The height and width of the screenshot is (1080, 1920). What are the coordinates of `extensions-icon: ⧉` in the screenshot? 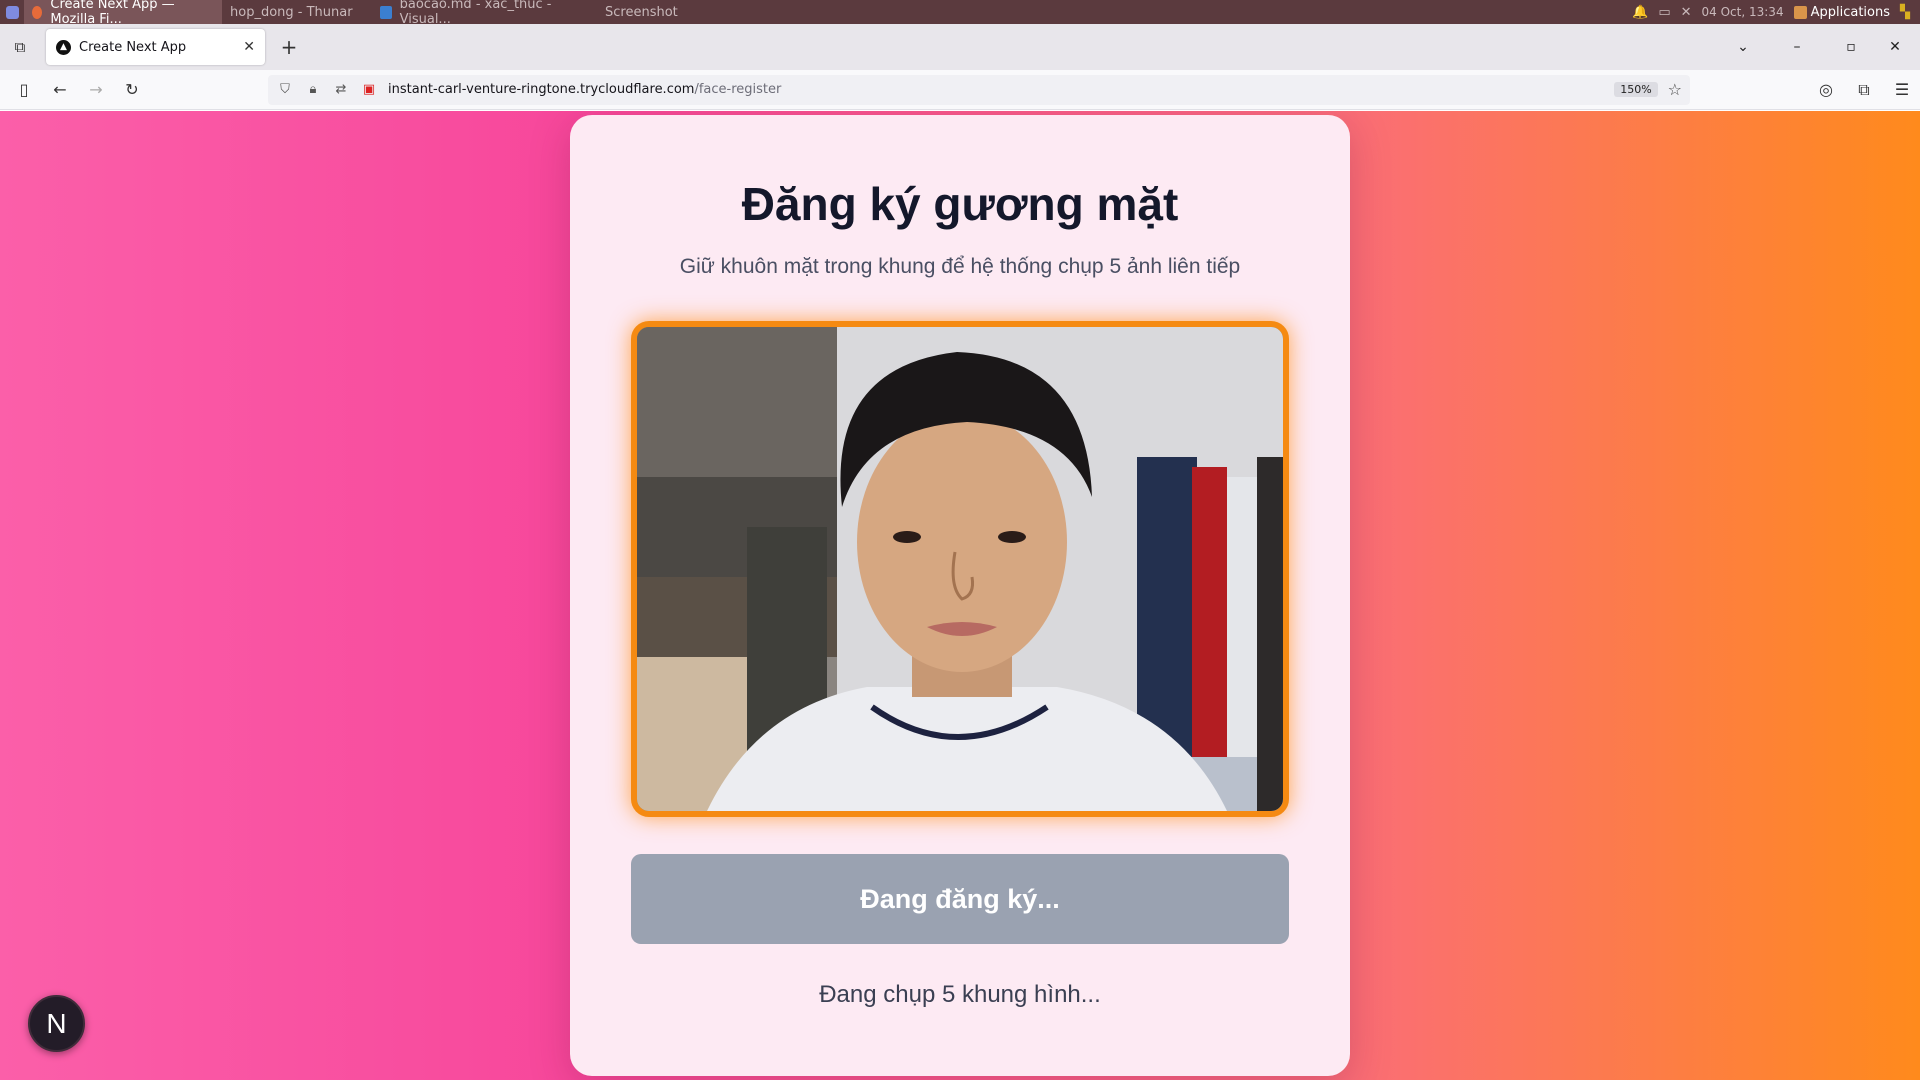 It's located at (1864, 90).